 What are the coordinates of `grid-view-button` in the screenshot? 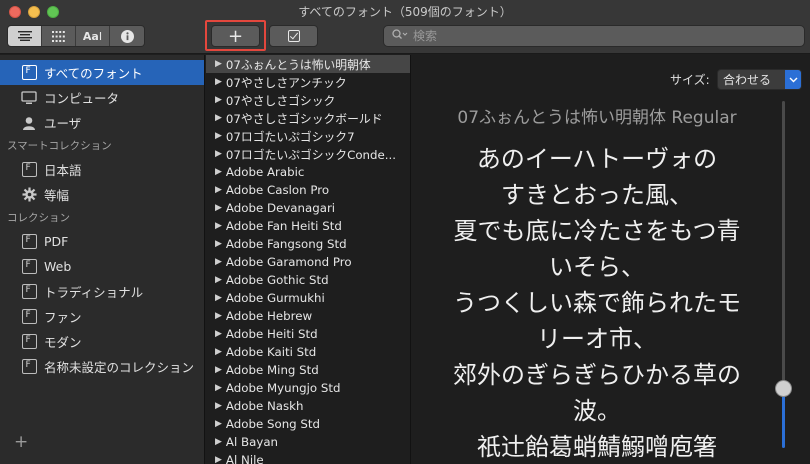 It's located at (59, 36).